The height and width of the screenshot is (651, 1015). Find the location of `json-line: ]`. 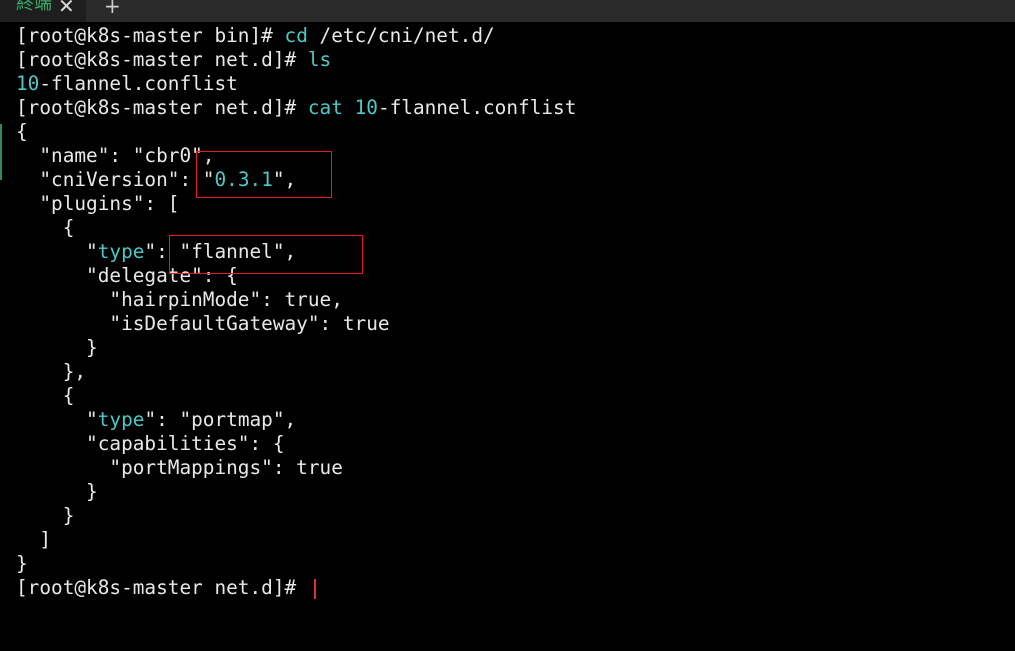

json-line: ] is located at coordinates (34, 539).